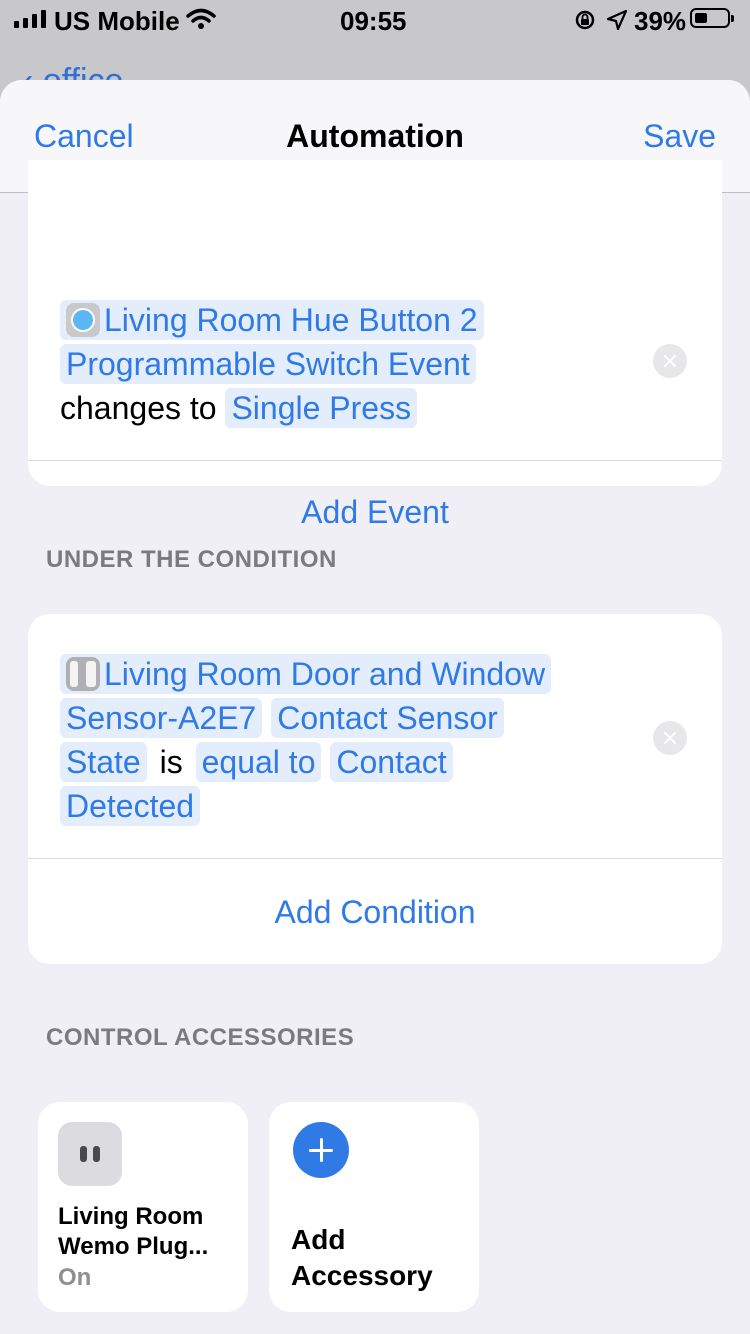  What do you see at coordinates (679, 136) in the screenshot?
I see `save-button: Save` at bounding box center [679, 136].